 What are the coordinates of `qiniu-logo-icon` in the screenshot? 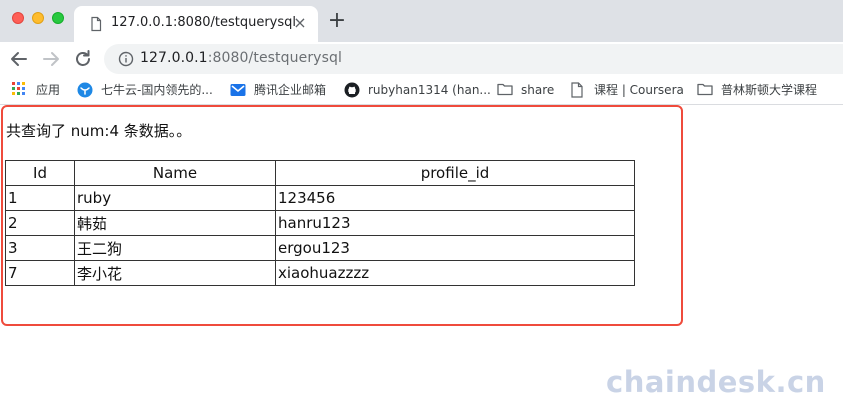 It's located at (85, 90).